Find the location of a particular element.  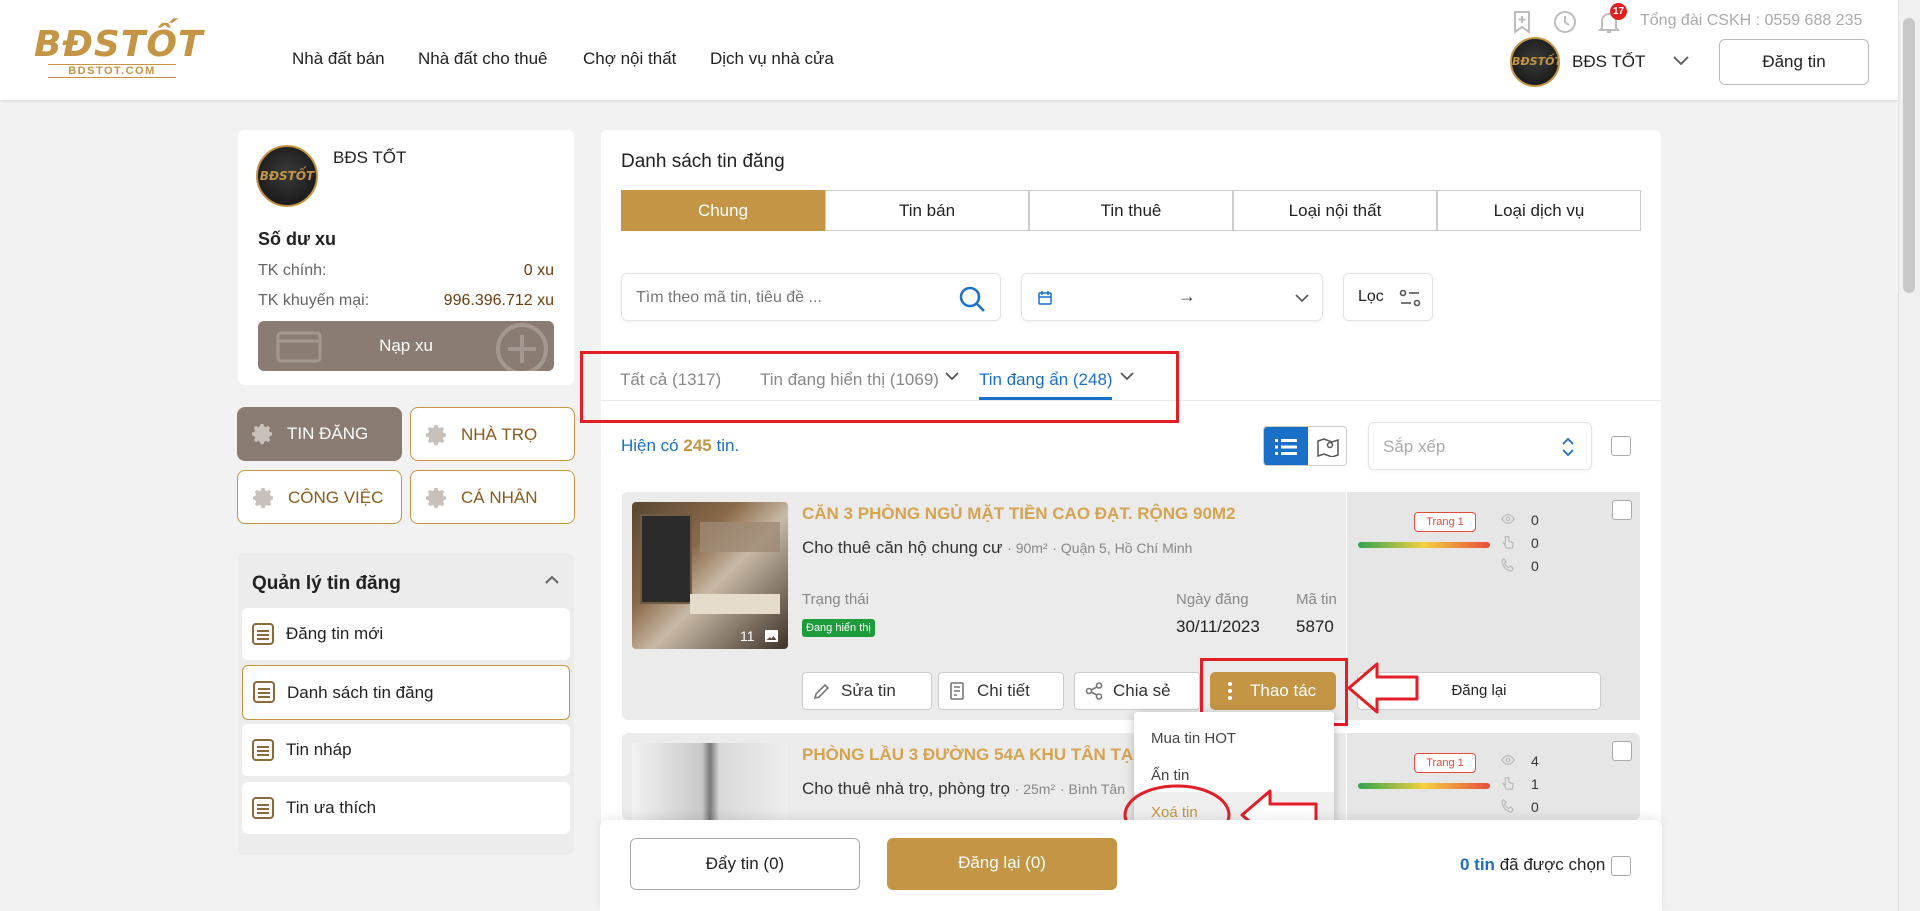

menu-new-post: Đăng tin mới is located at coordinates (406, 634).